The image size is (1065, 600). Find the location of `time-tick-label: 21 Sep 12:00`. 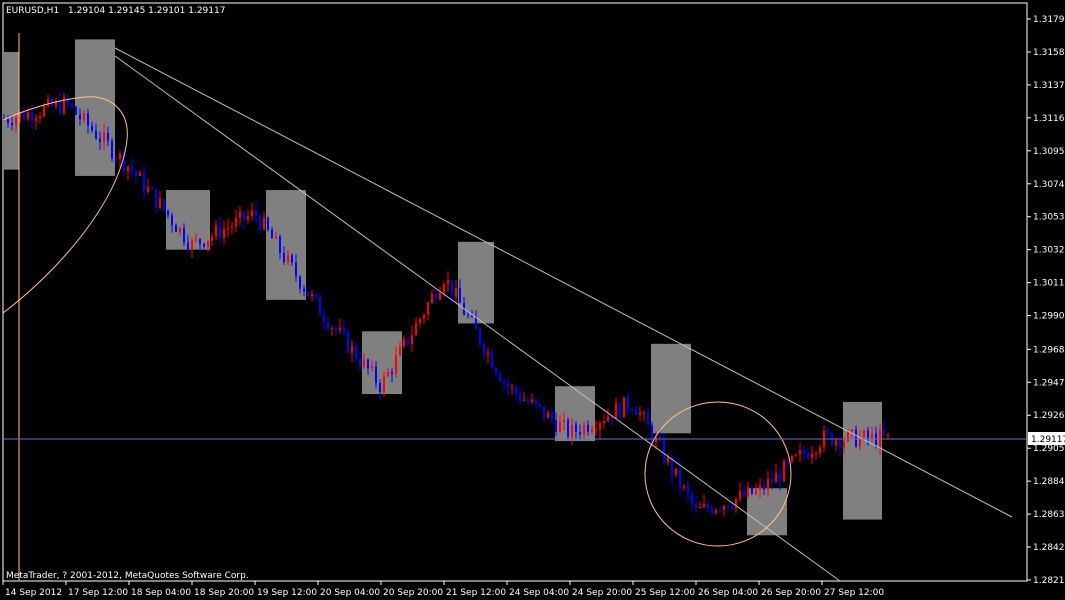

time-tick-label: 21 Sep 12:00 is located at coordinates (476, 593).